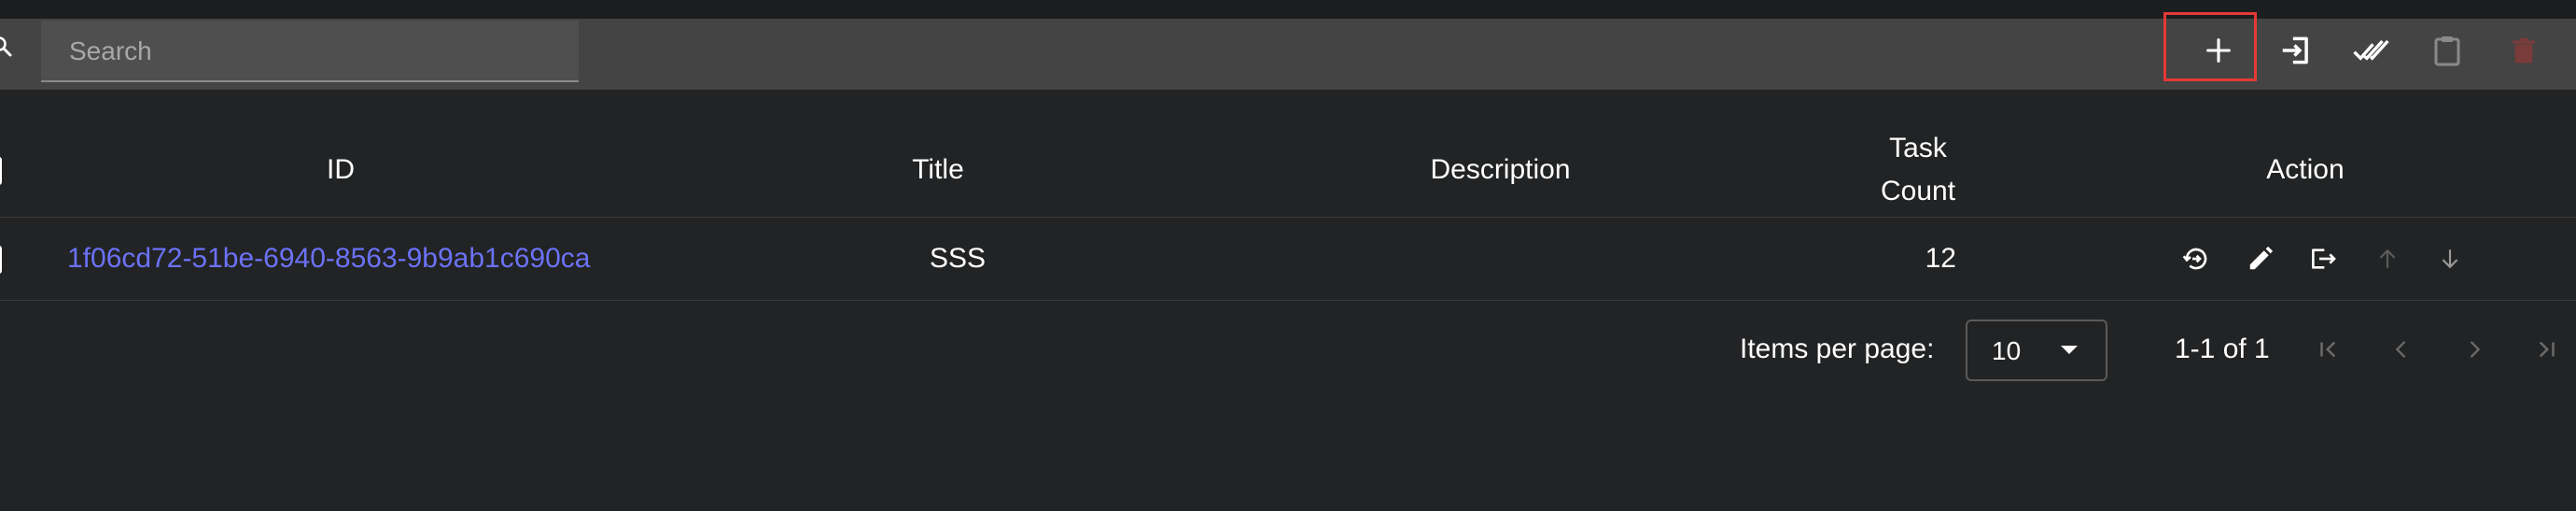 Image resolution: width=2576 pixels, height=511 pixels. I want to click on arrow-down-icon, so click(2450, 259).